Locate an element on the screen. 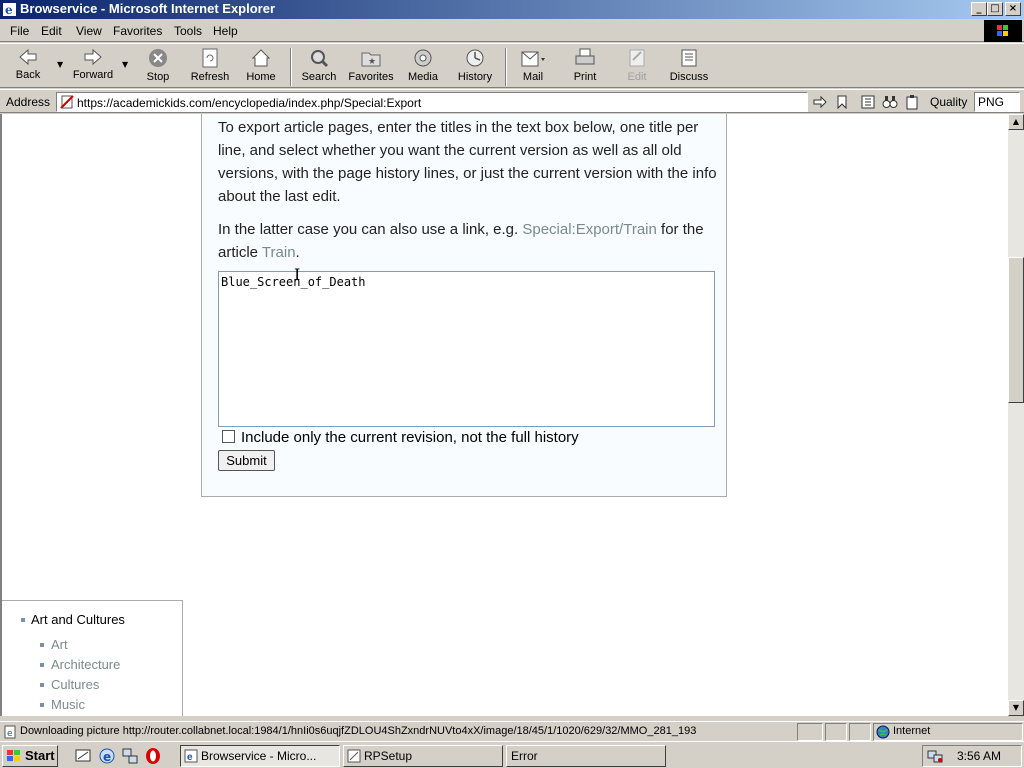 The width and height of the screenshot is (1024, 768). discuss-icon is located at coordinates (689, 58).